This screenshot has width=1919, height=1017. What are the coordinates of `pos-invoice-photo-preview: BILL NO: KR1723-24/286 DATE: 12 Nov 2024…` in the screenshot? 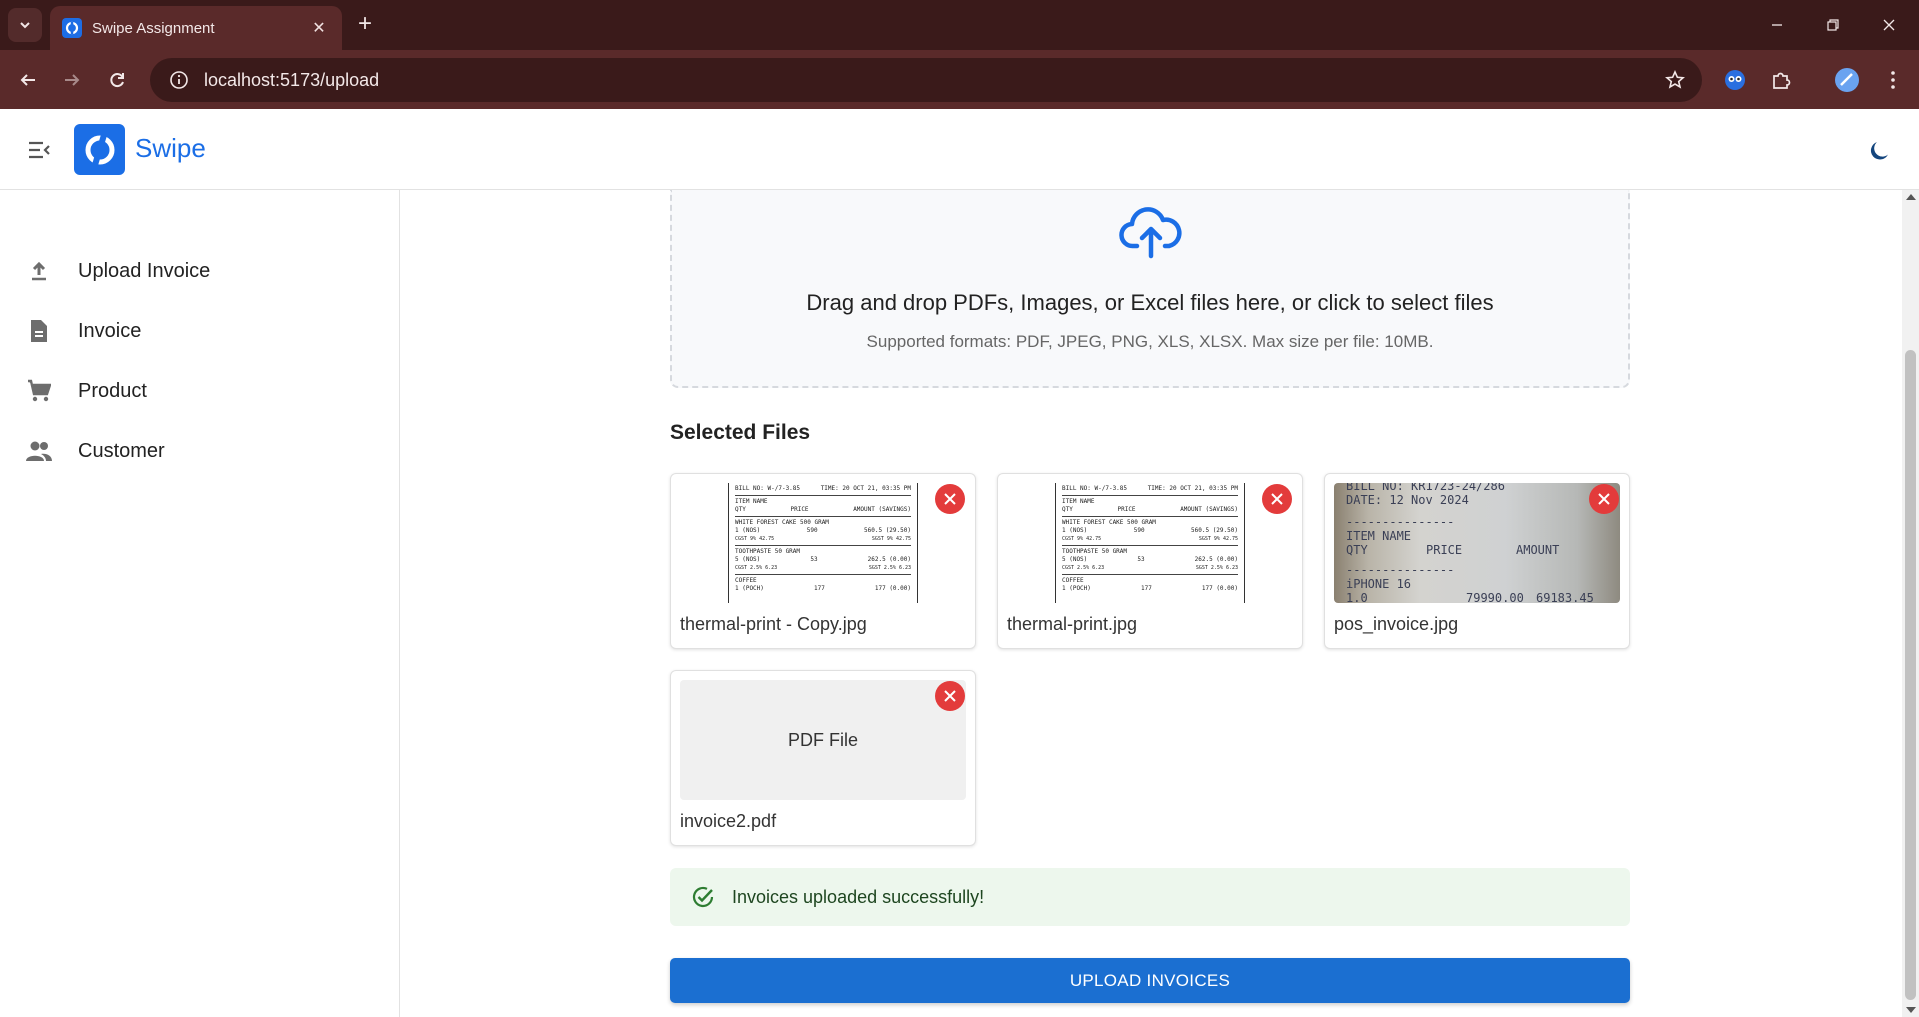 It's located at (1477, 543).